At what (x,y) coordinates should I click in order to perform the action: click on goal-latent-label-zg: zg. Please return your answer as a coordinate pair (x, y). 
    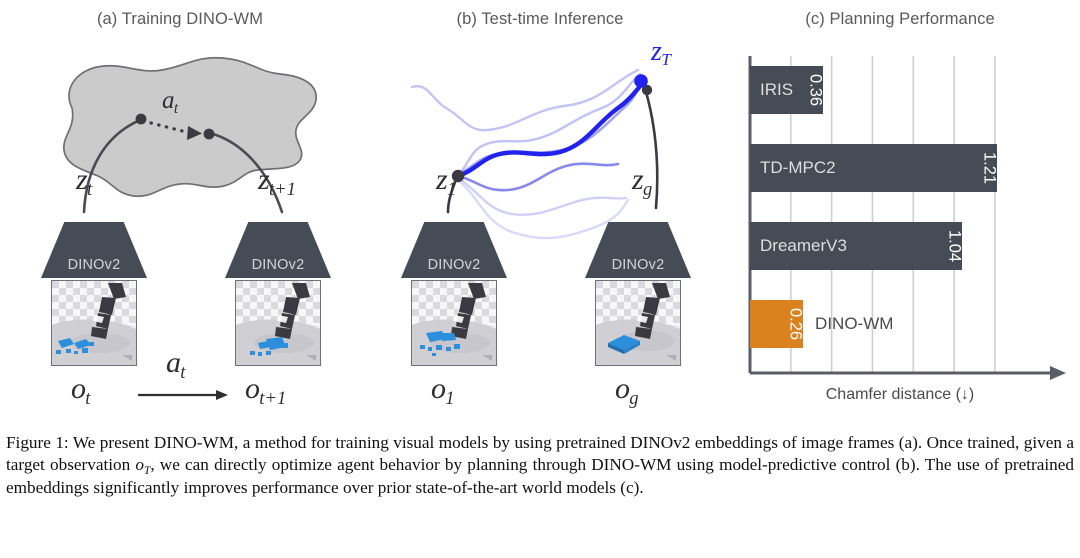
    Looking at the image, I should click on (642, 181).